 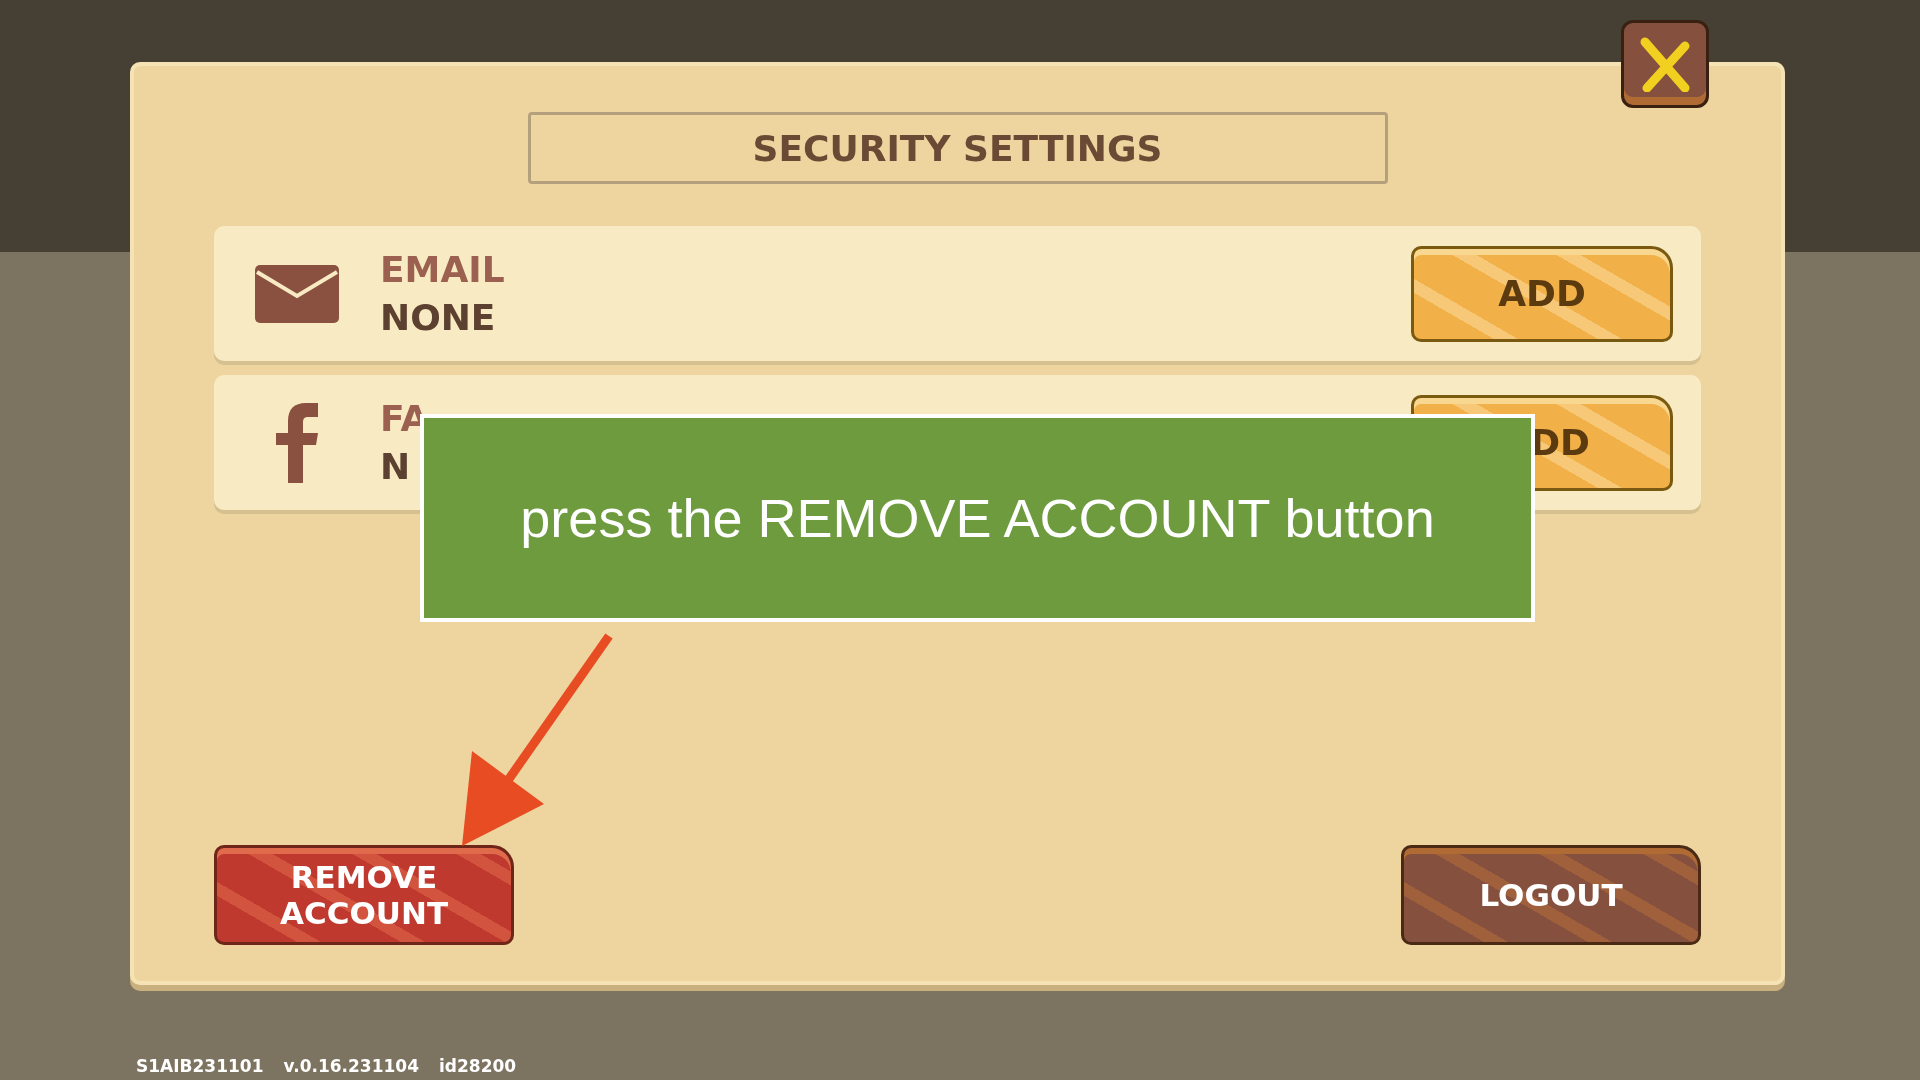 I want to click on account-value: N, so click(x=396, y=466).